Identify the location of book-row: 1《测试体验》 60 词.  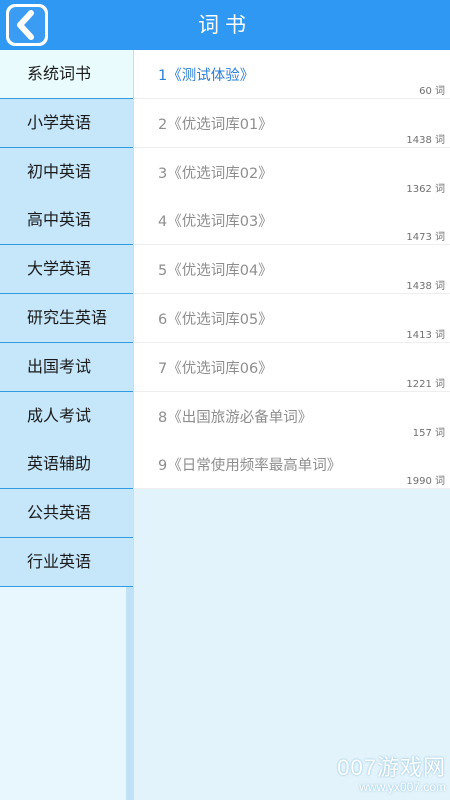
(292, 74).